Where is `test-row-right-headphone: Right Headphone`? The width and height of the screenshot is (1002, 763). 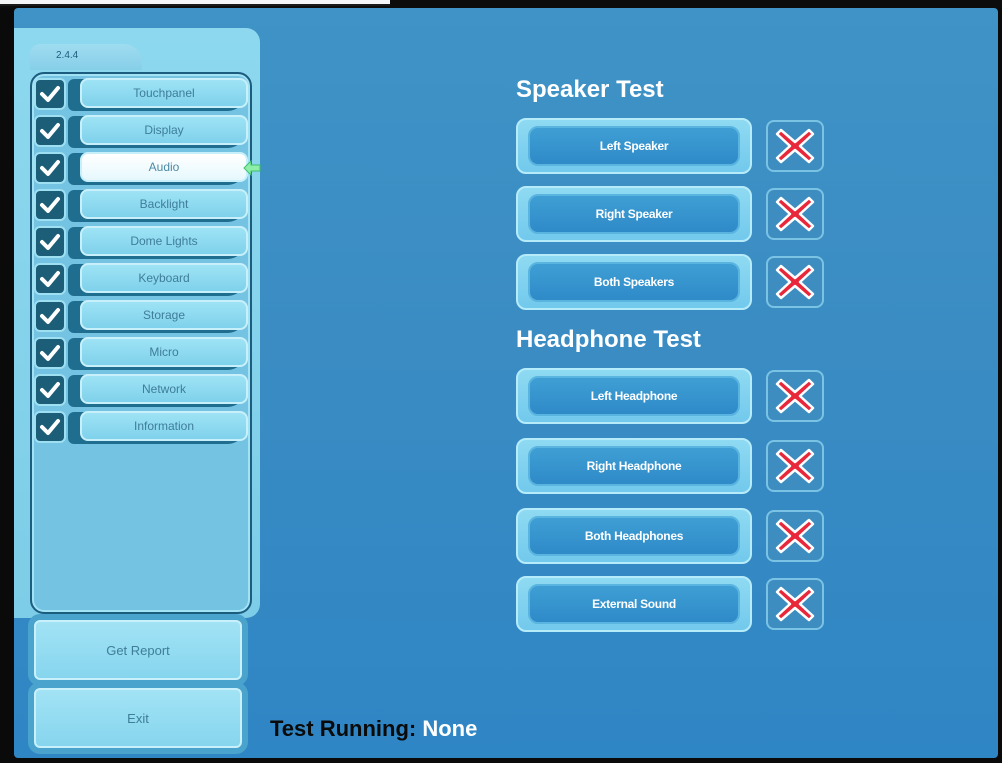 test-row-right-headphone: Right Headphone is located at coordinates (672, 466).